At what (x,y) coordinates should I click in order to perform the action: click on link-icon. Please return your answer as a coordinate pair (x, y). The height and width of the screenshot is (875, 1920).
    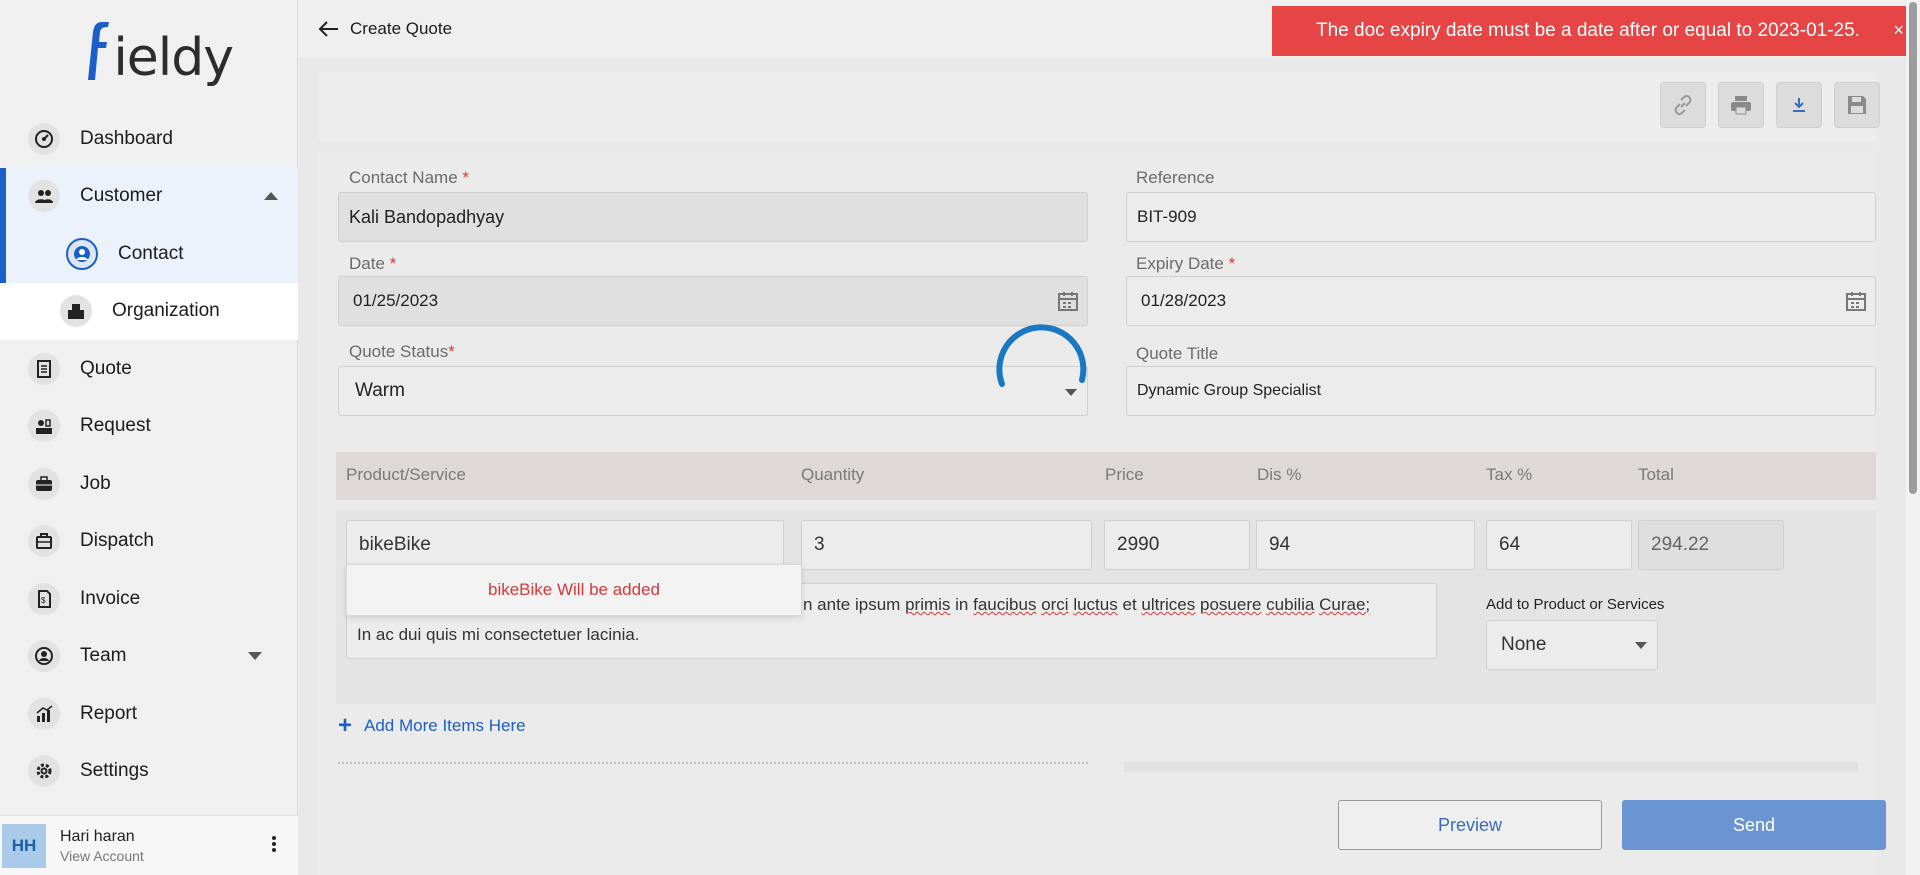
    Looking at the image, I should click on (1683, 105).